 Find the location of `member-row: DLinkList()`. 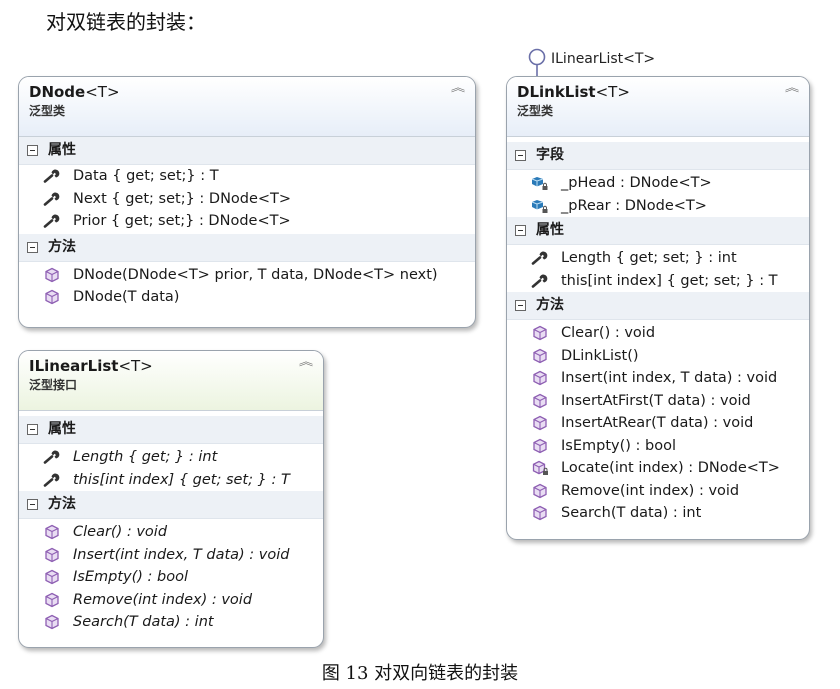

member-row: DLinkList() is located at coordinates (658, 356).